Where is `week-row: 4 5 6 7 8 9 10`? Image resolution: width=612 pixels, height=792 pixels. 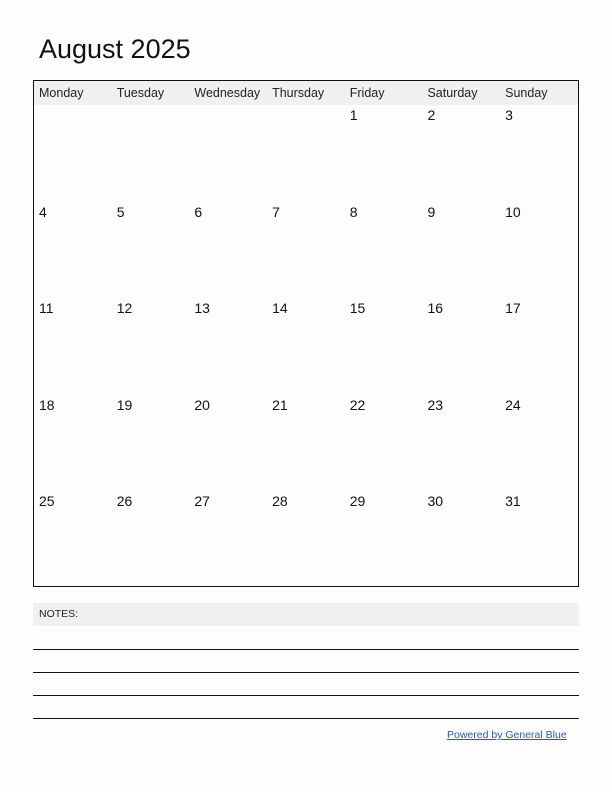 week-row: 4 5 6 7 8 9 10 is located at coordinates (306, 250).